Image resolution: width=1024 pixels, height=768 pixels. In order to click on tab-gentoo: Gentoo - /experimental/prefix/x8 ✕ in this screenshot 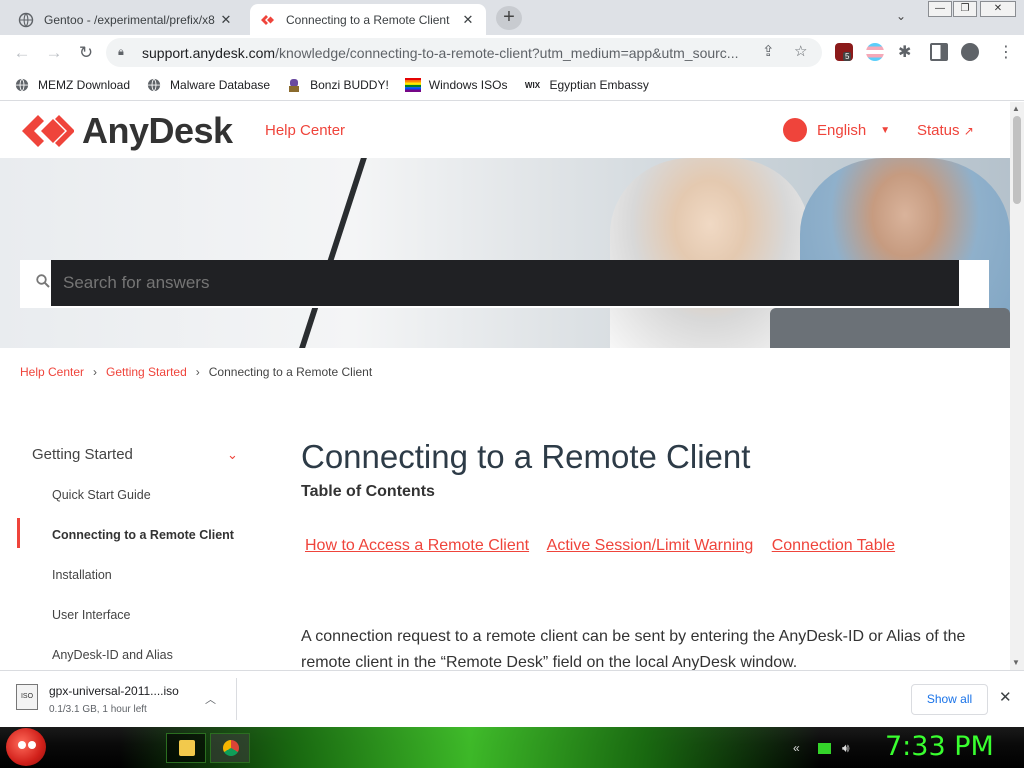, I will do `click(126, 19)`.